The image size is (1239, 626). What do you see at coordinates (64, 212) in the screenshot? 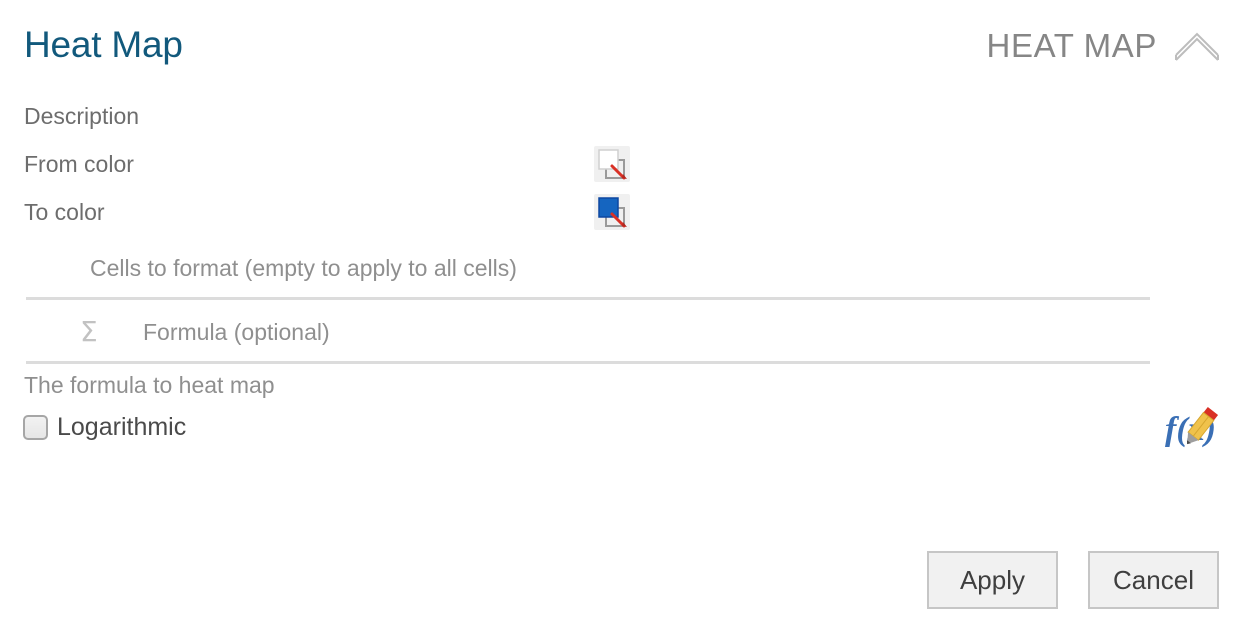
I see `to-color-label: To color` at bounding box center [64, 212].